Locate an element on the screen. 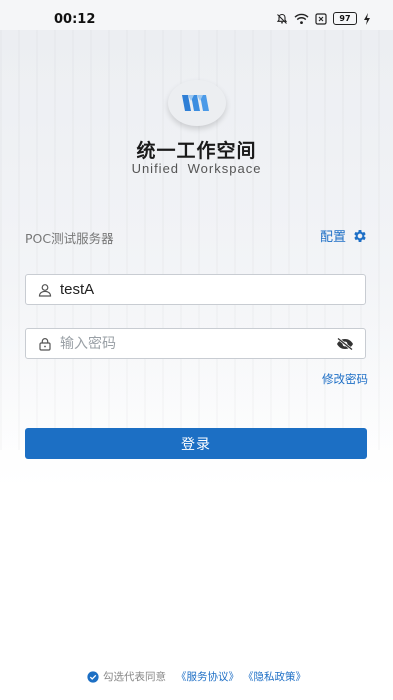 Image resolution: width=393 pixels, height=700 pixels. workspace-logo-icon is located at coordinates (195, 103).